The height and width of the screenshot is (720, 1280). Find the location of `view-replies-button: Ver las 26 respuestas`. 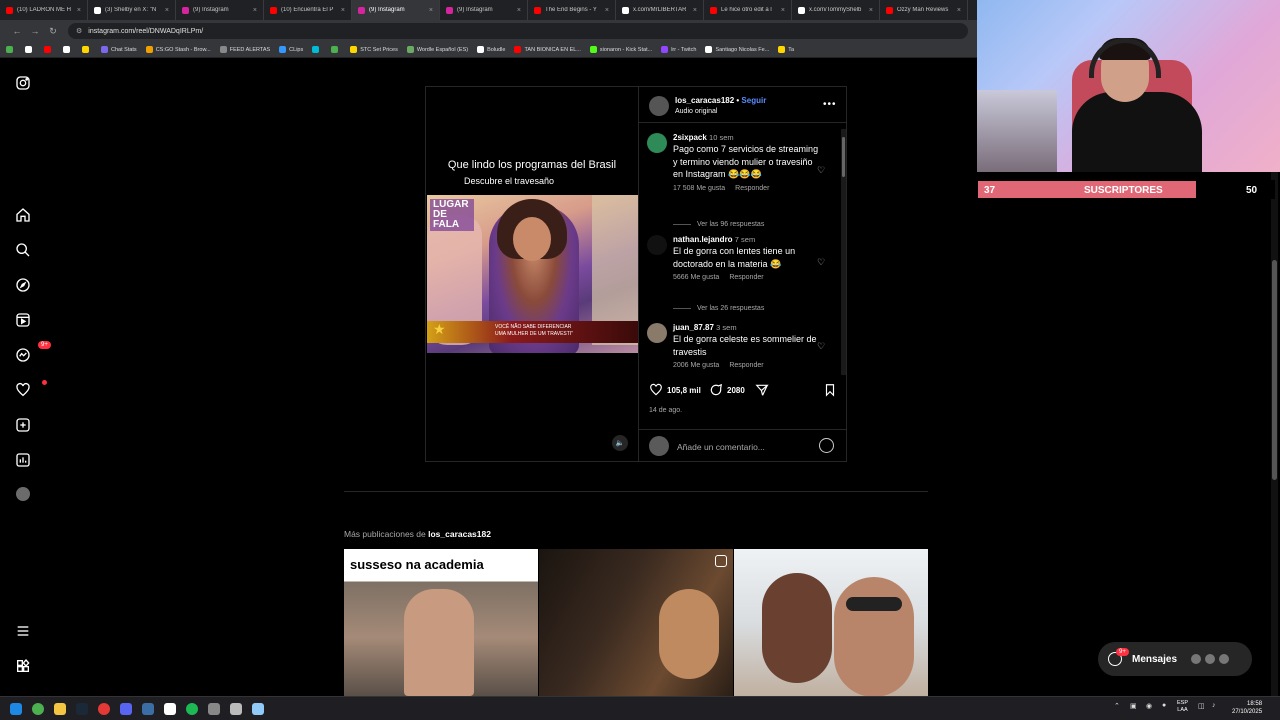

view-replies-button: Ver las 26 respuestas is located at coordinates (718, 308).